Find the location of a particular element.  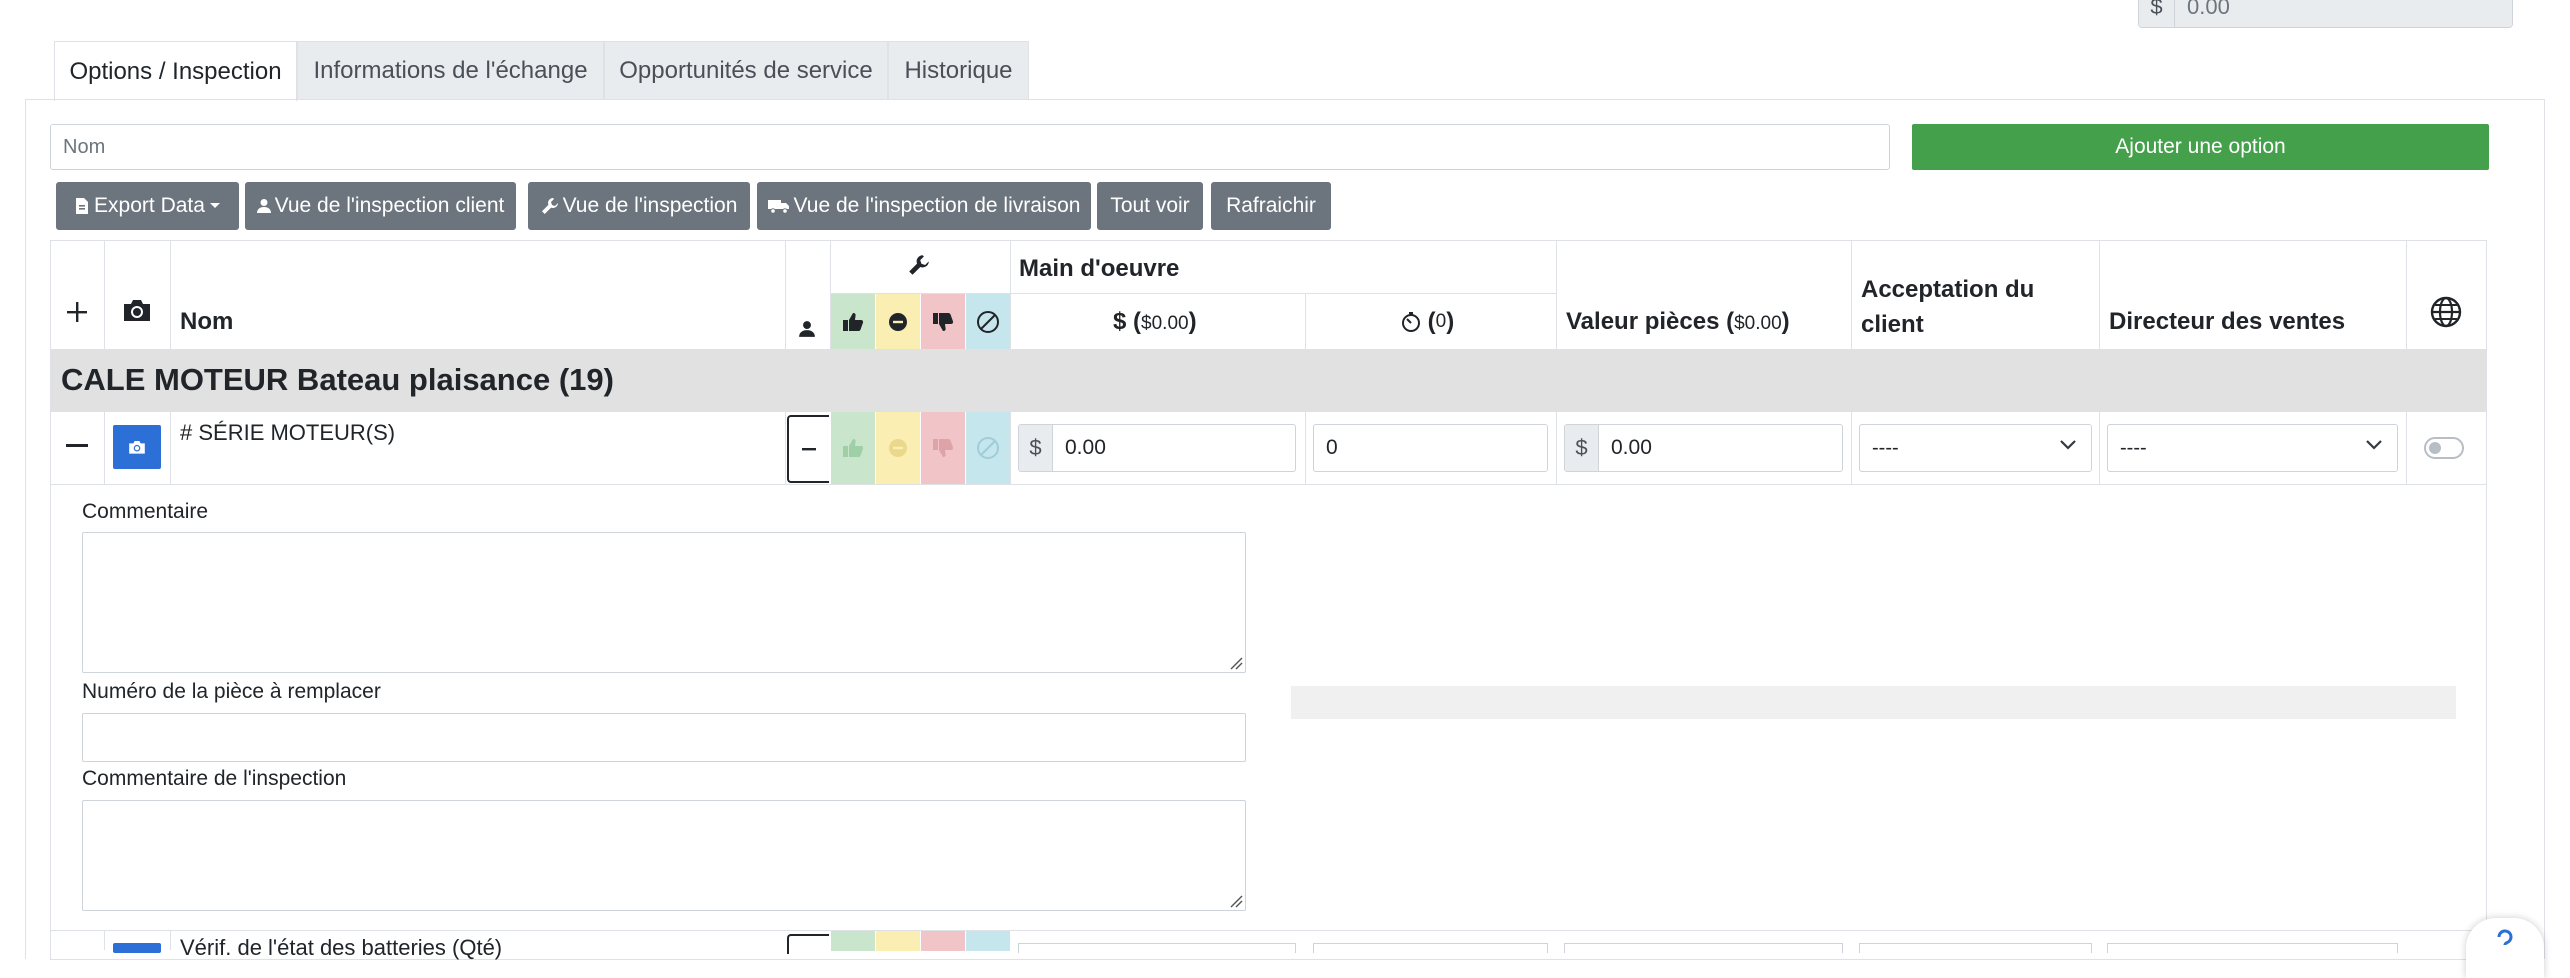

tab-history: Historique is located at coordinates (958, 70).